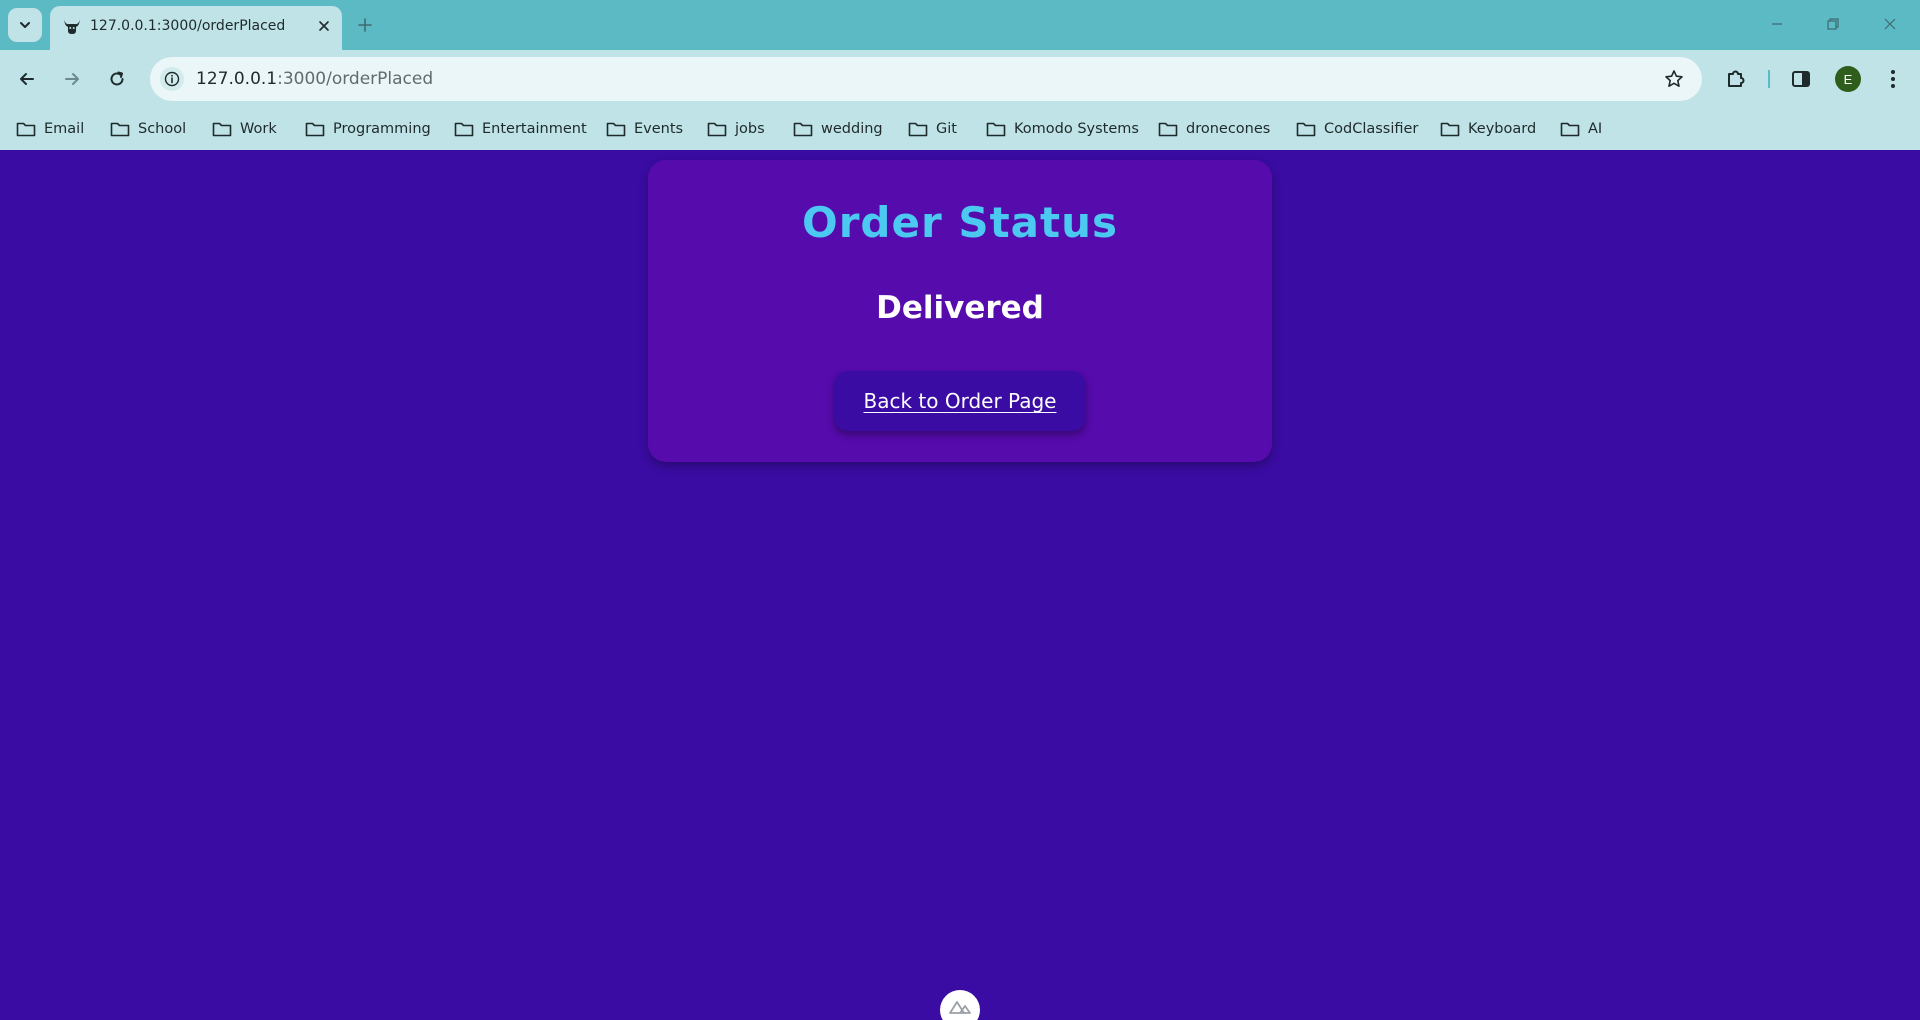 The height and width of the screenshot is (1020, 1920). What do you see at coordinates (926, 79) in the screenshot?
I see `address-bar: 127.0.0.1:3000/orderPlaced` at bounding box center [926, 79].